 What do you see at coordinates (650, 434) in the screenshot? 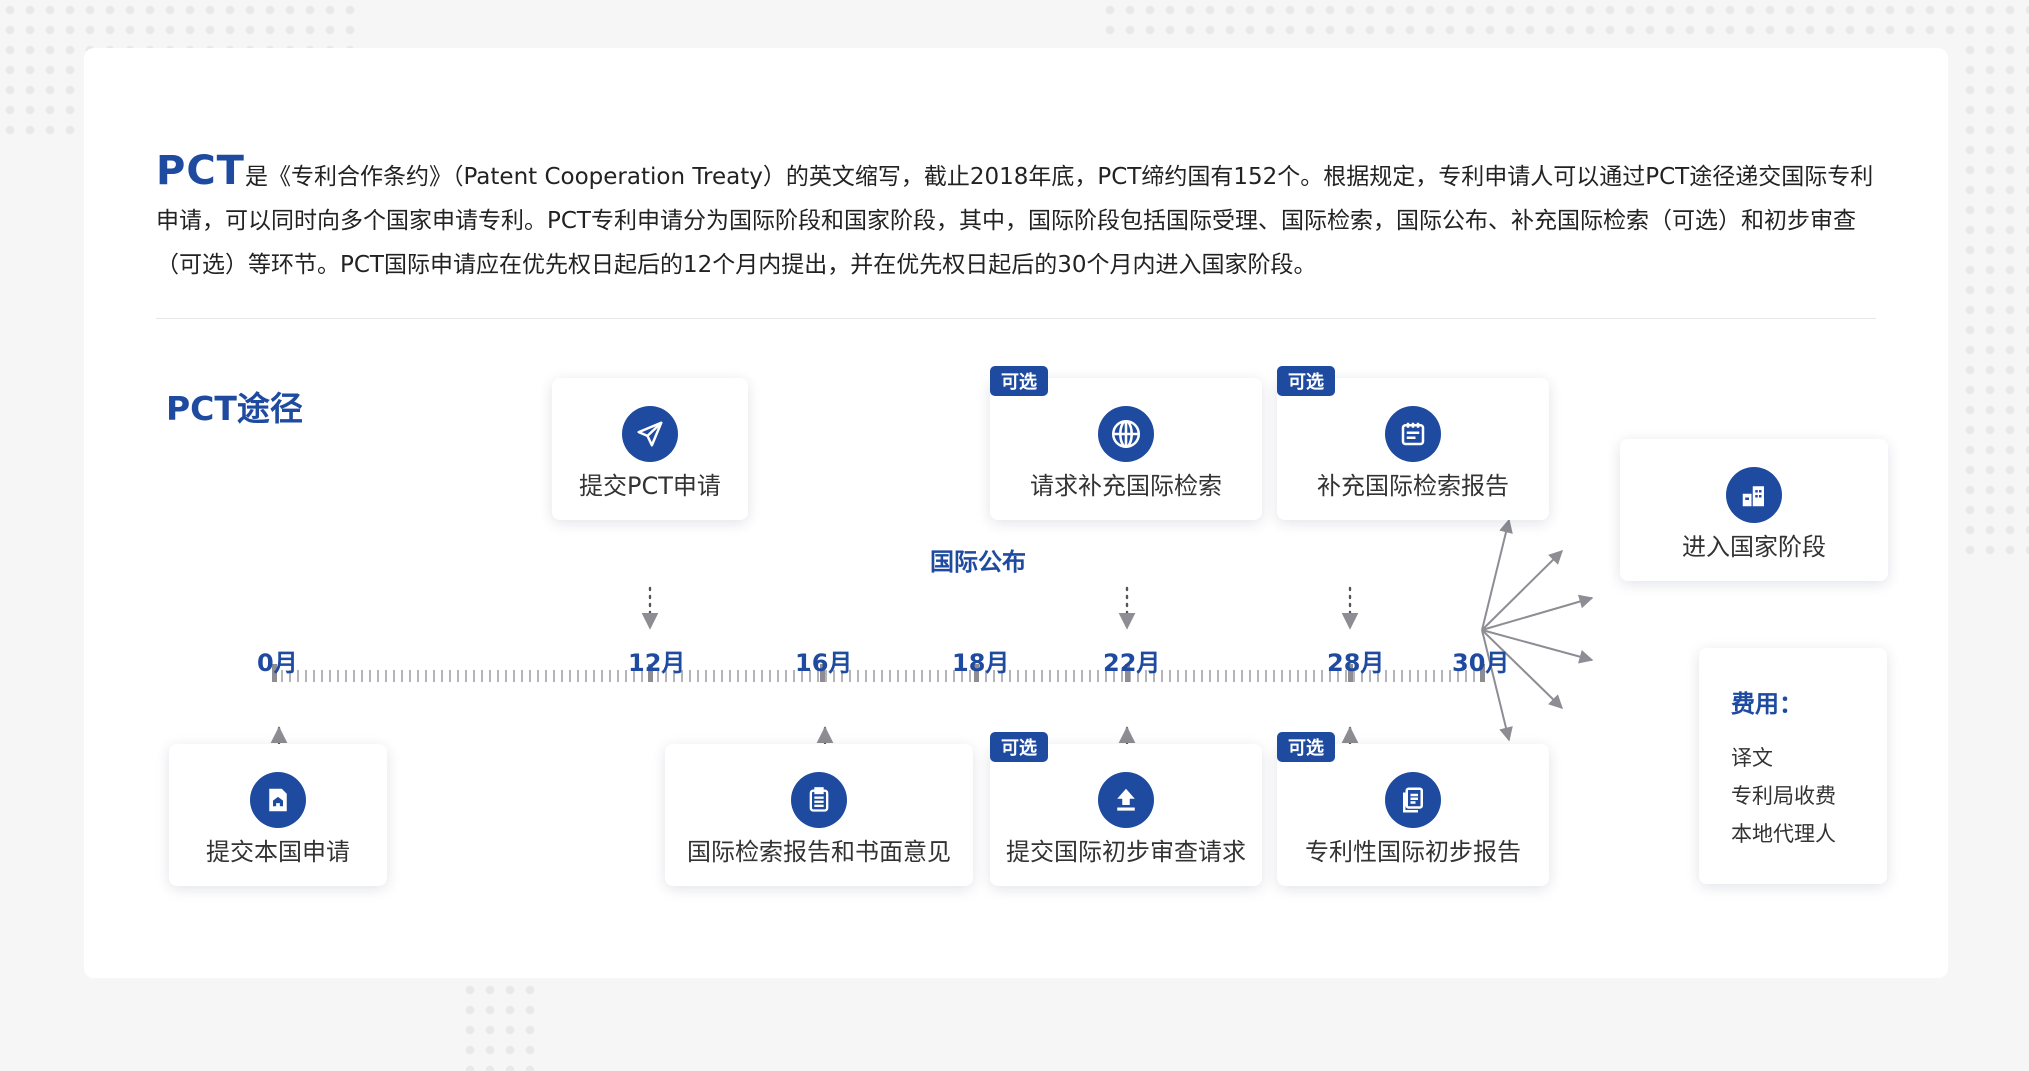
I see `send-icon` at bounding box center [650, 434].